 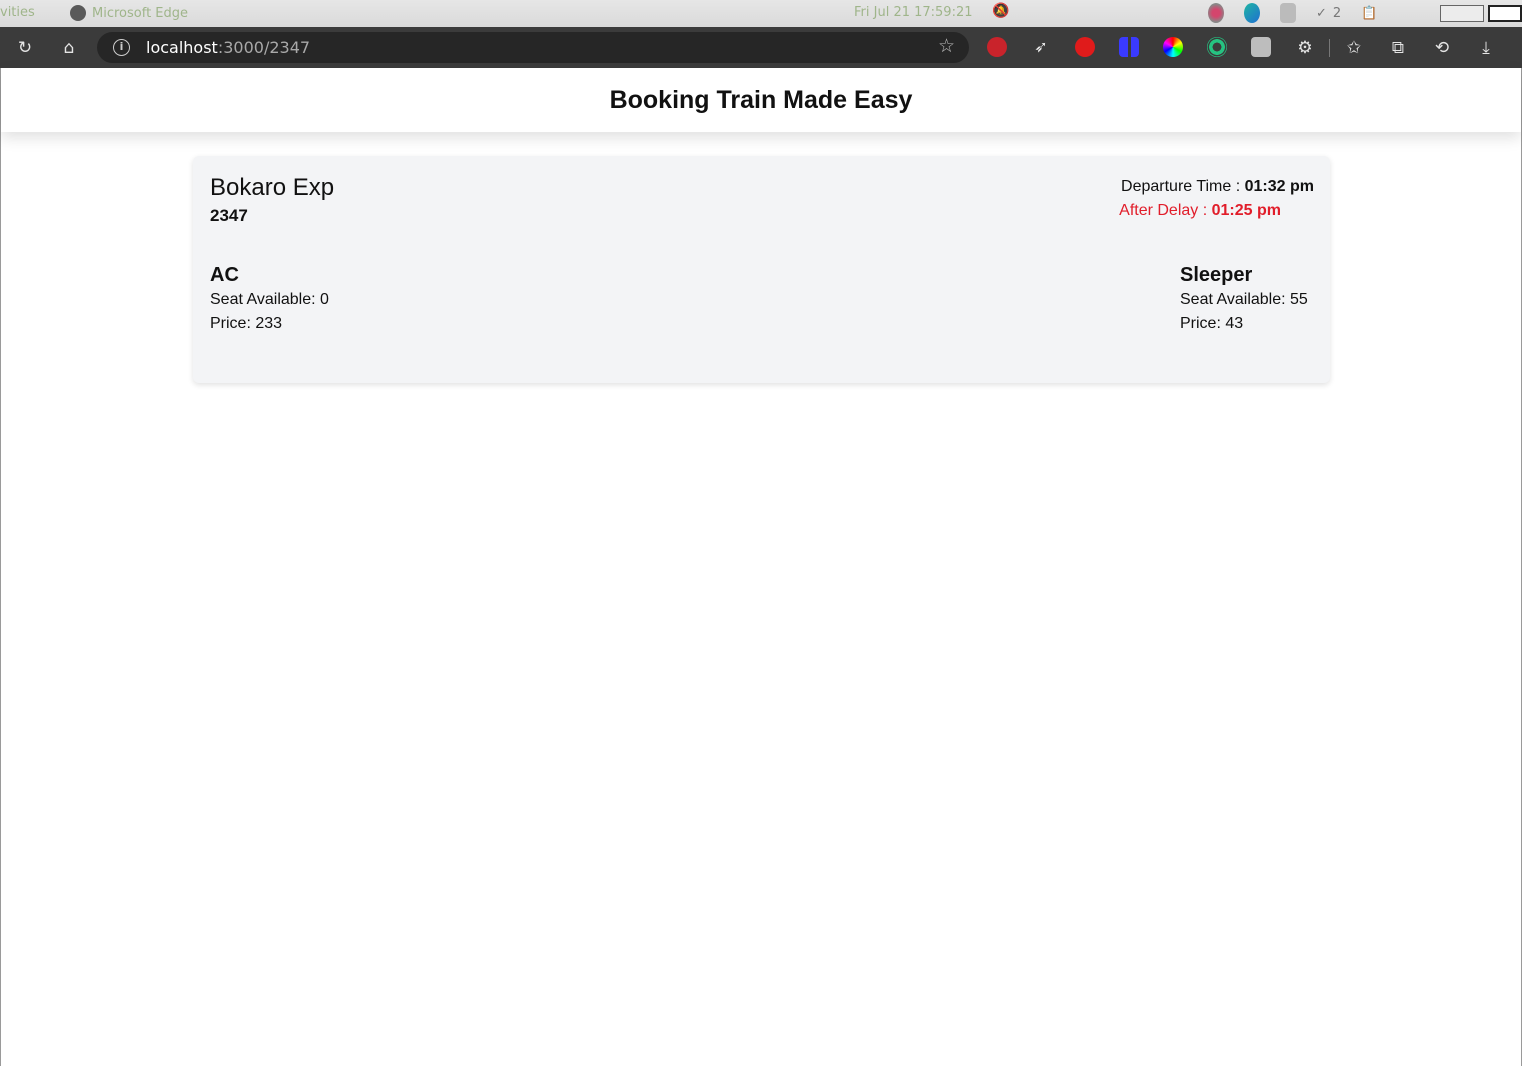 What do you see at coordinates (1288, 13) in the screenshot?
I see `shield-tray-icon` at bounding box center [1288, 13].